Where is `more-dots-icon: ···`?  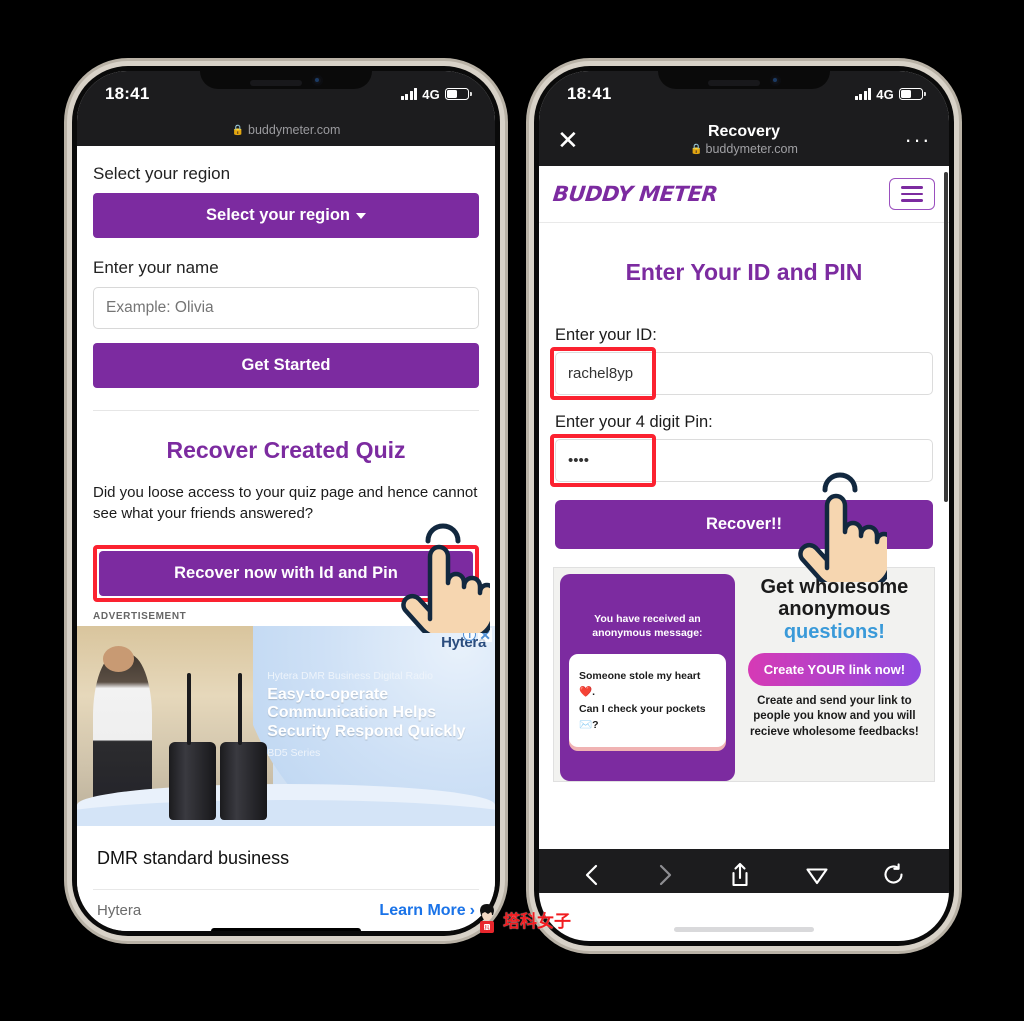 more-dots-icon: ··· is located at coordinates (911, 139).